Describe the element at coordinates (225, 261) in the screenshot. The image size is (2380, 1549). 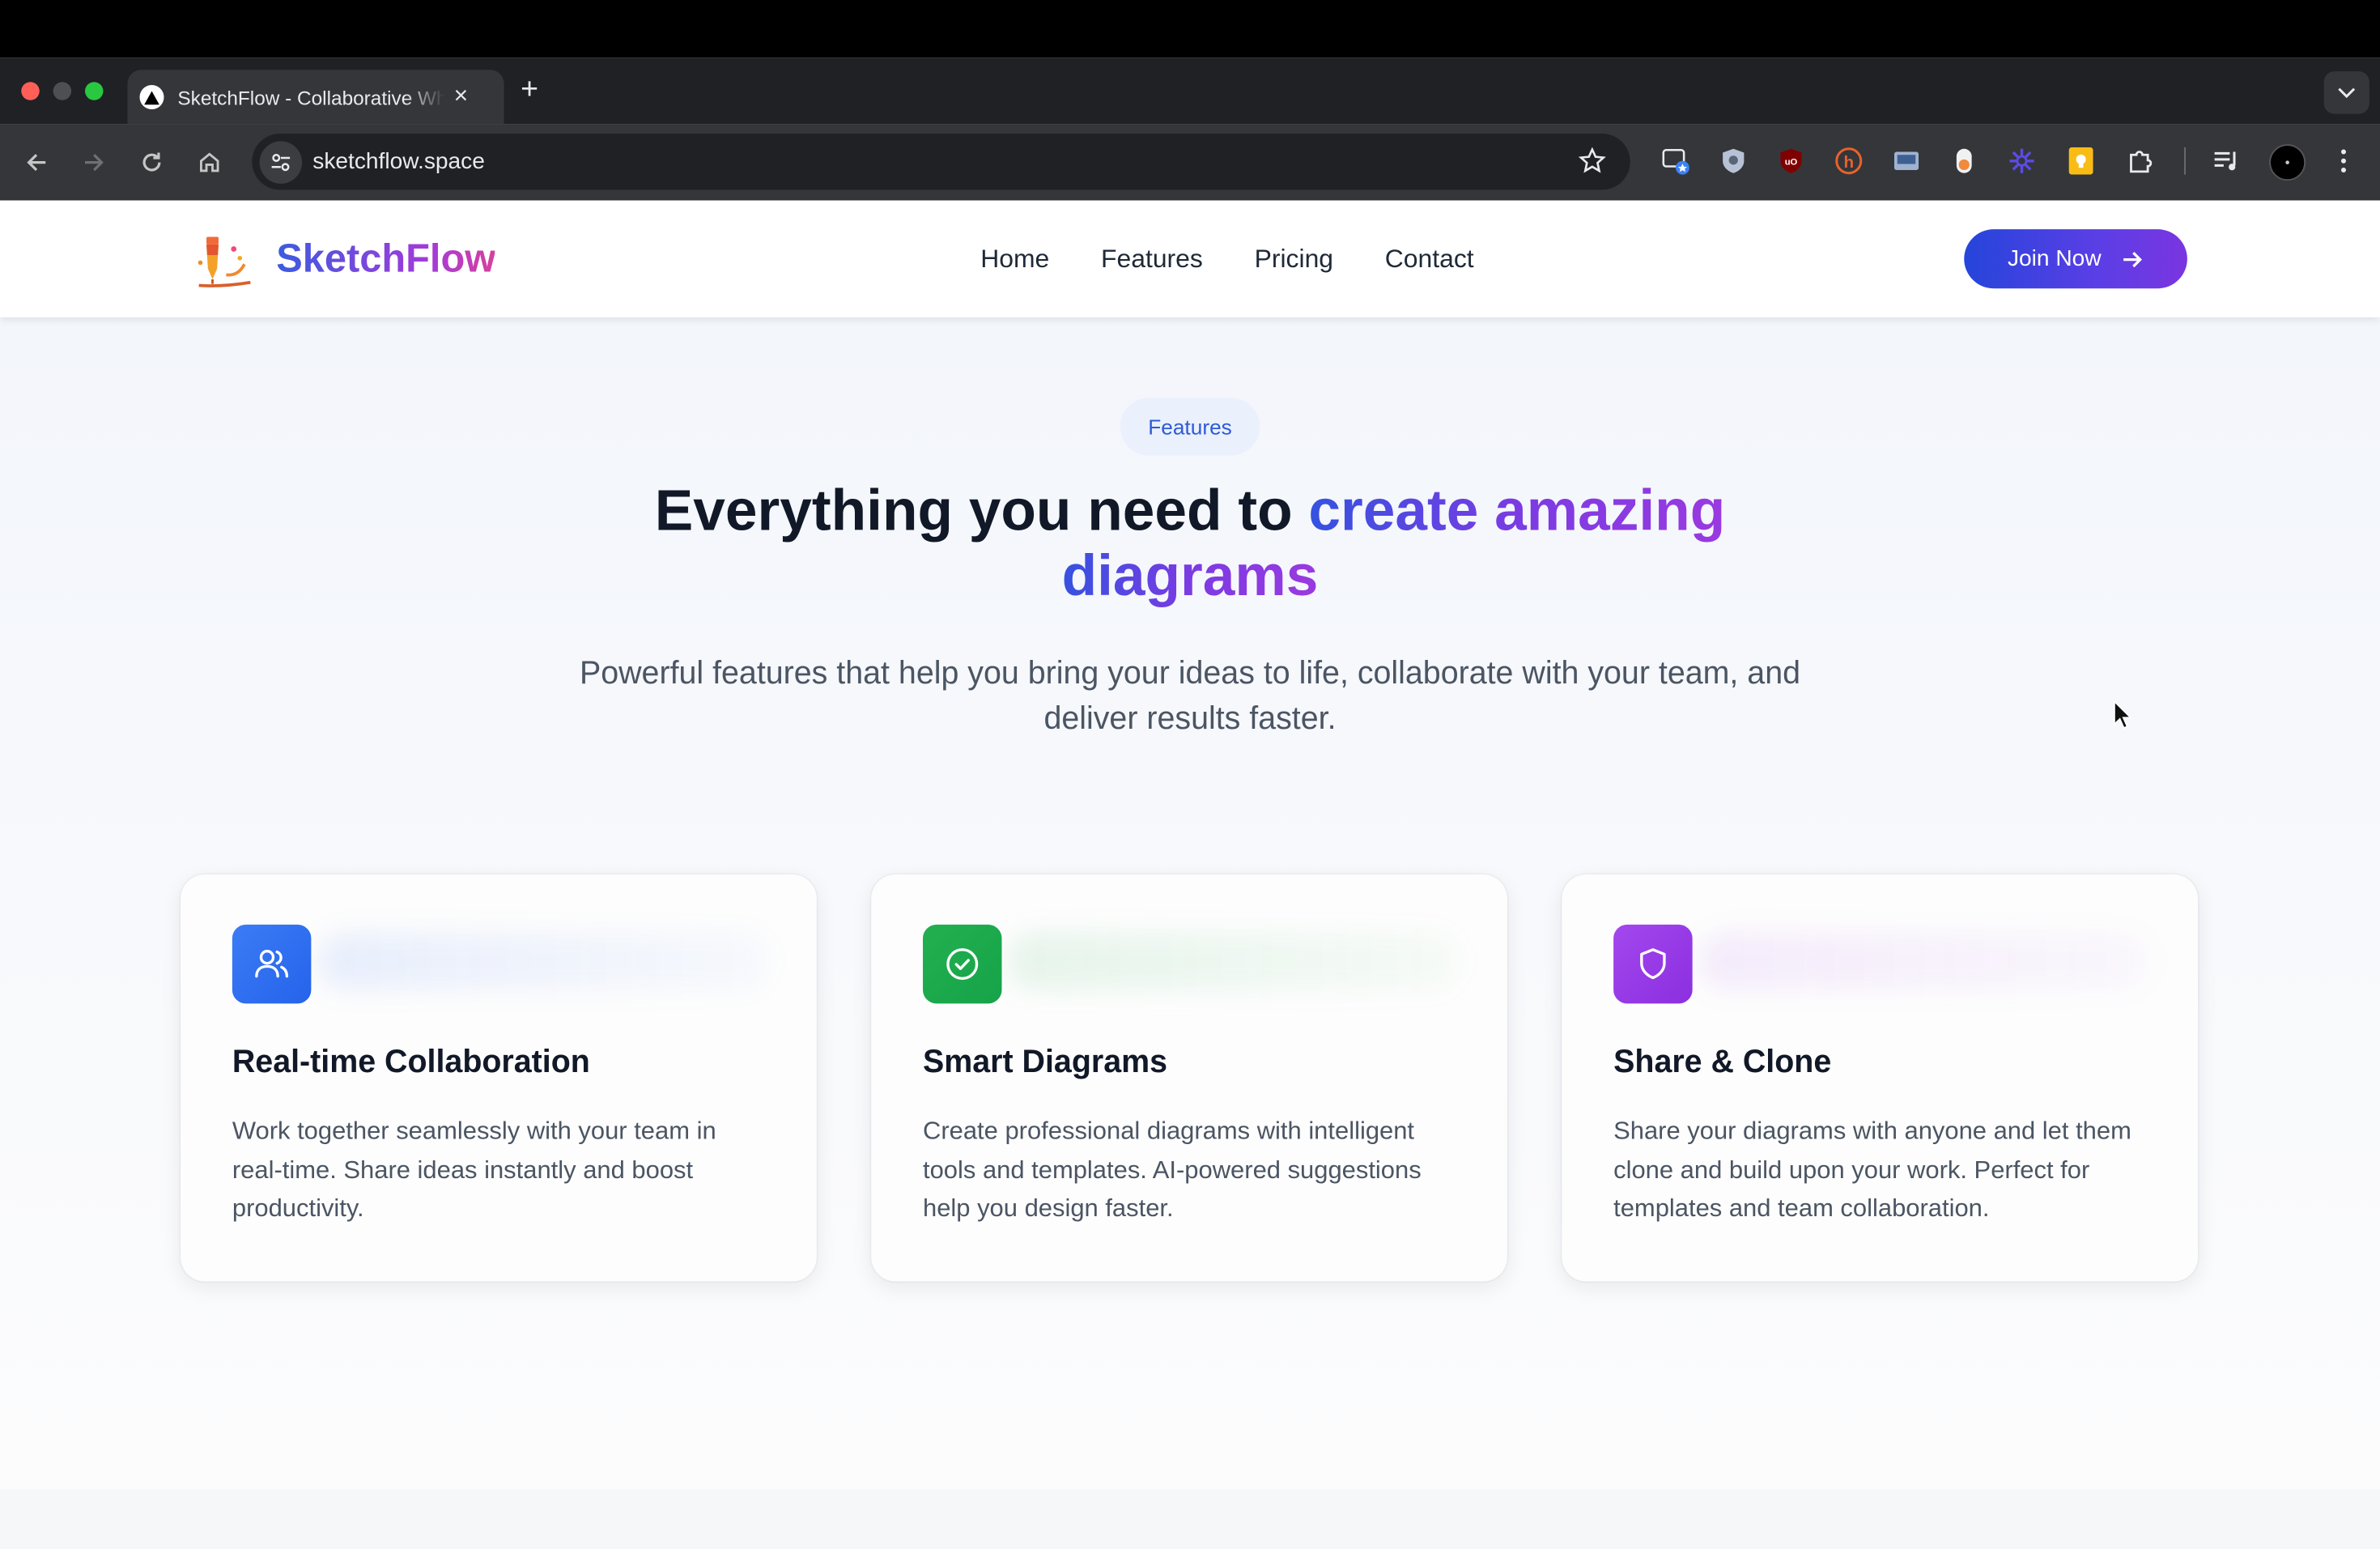
I see `logo-icon` at that location.